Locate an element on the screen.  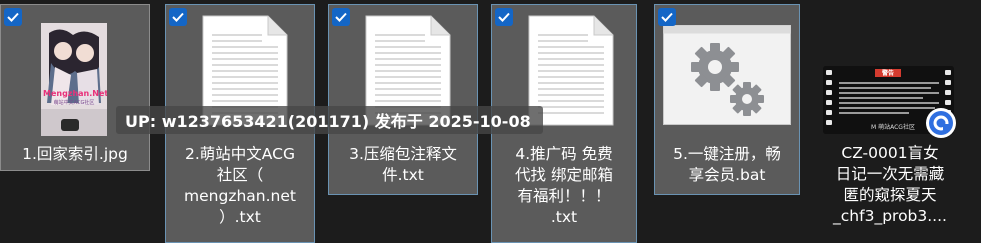
uploader-banner: UP: w1237653421(201171) 发布于 2025-10-08 is located at coordinates (329, 120).